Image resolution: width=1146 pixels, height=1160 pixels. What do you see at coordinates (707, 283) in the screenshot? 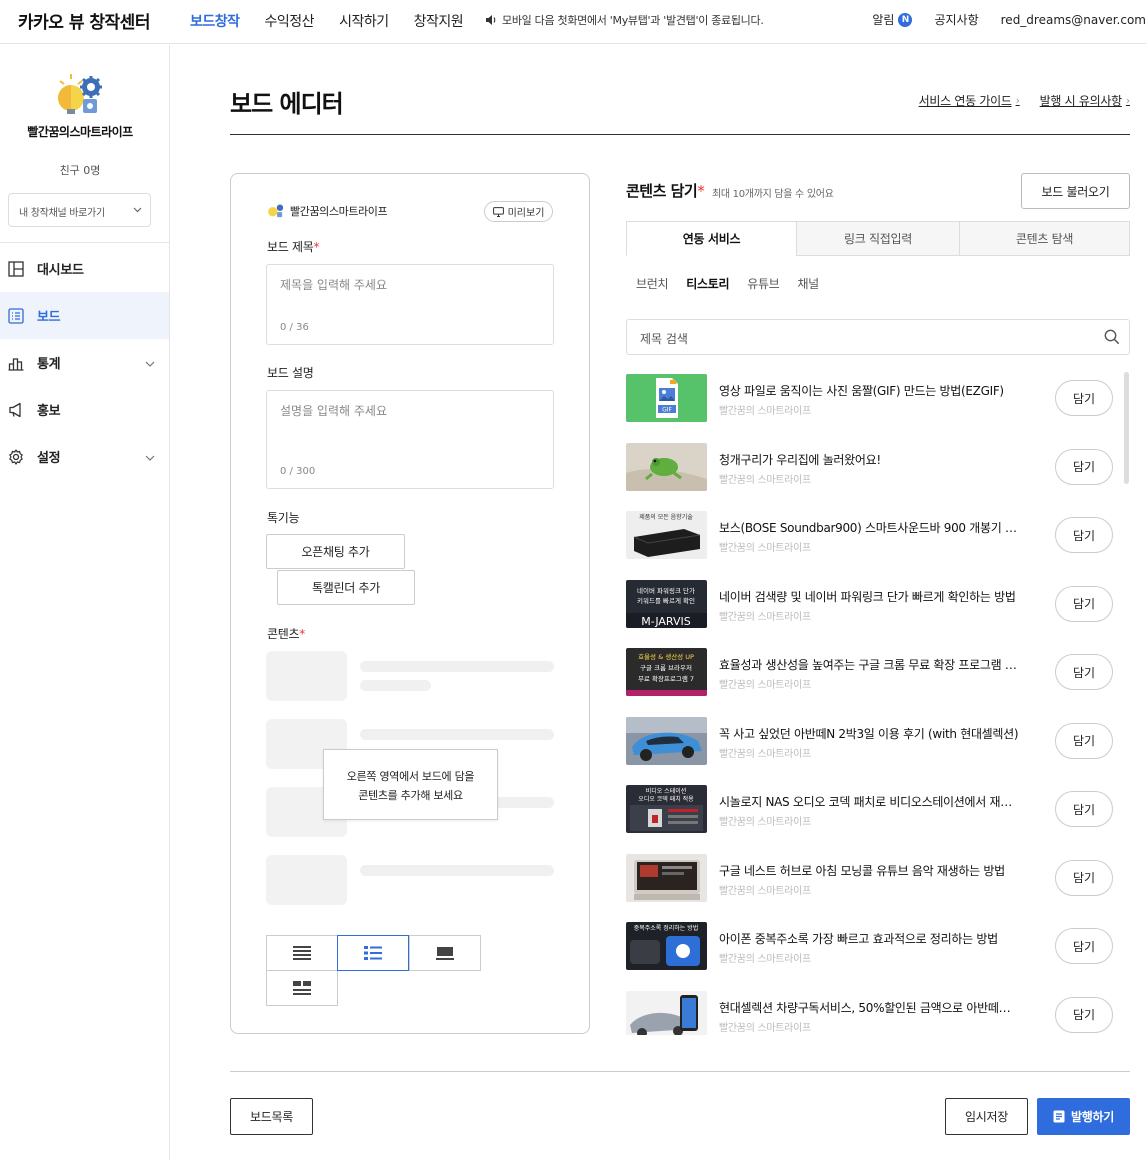
I see `subtab-tistory: 티스토리` at bounding box center [707, 283].